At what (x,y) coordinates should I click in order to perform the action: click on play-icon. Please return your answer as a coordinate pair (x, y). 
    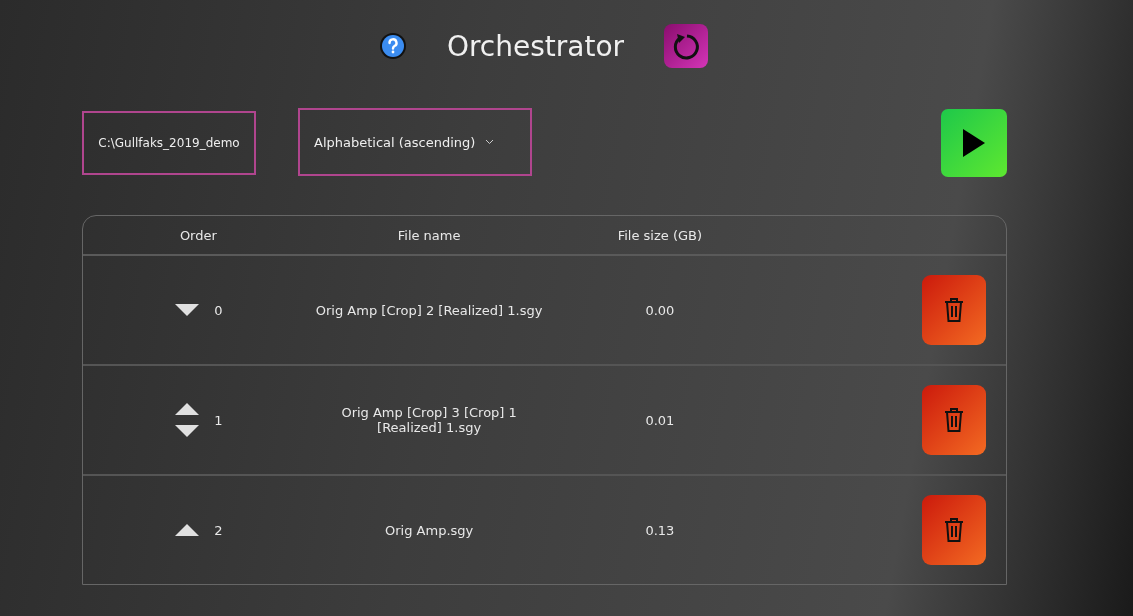
    Looking at the image, I should click on (974, 143).